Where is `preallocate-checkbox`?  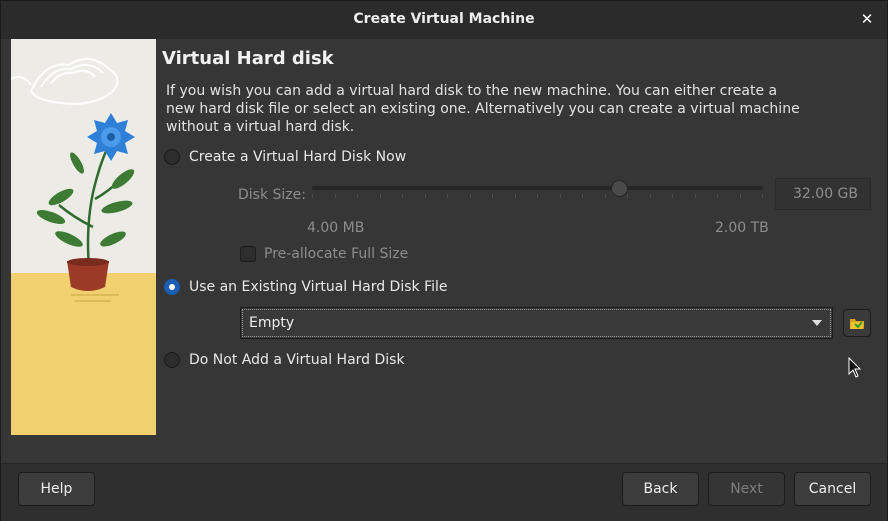
preallocate-checkbox is located at coordinates (248, 254).